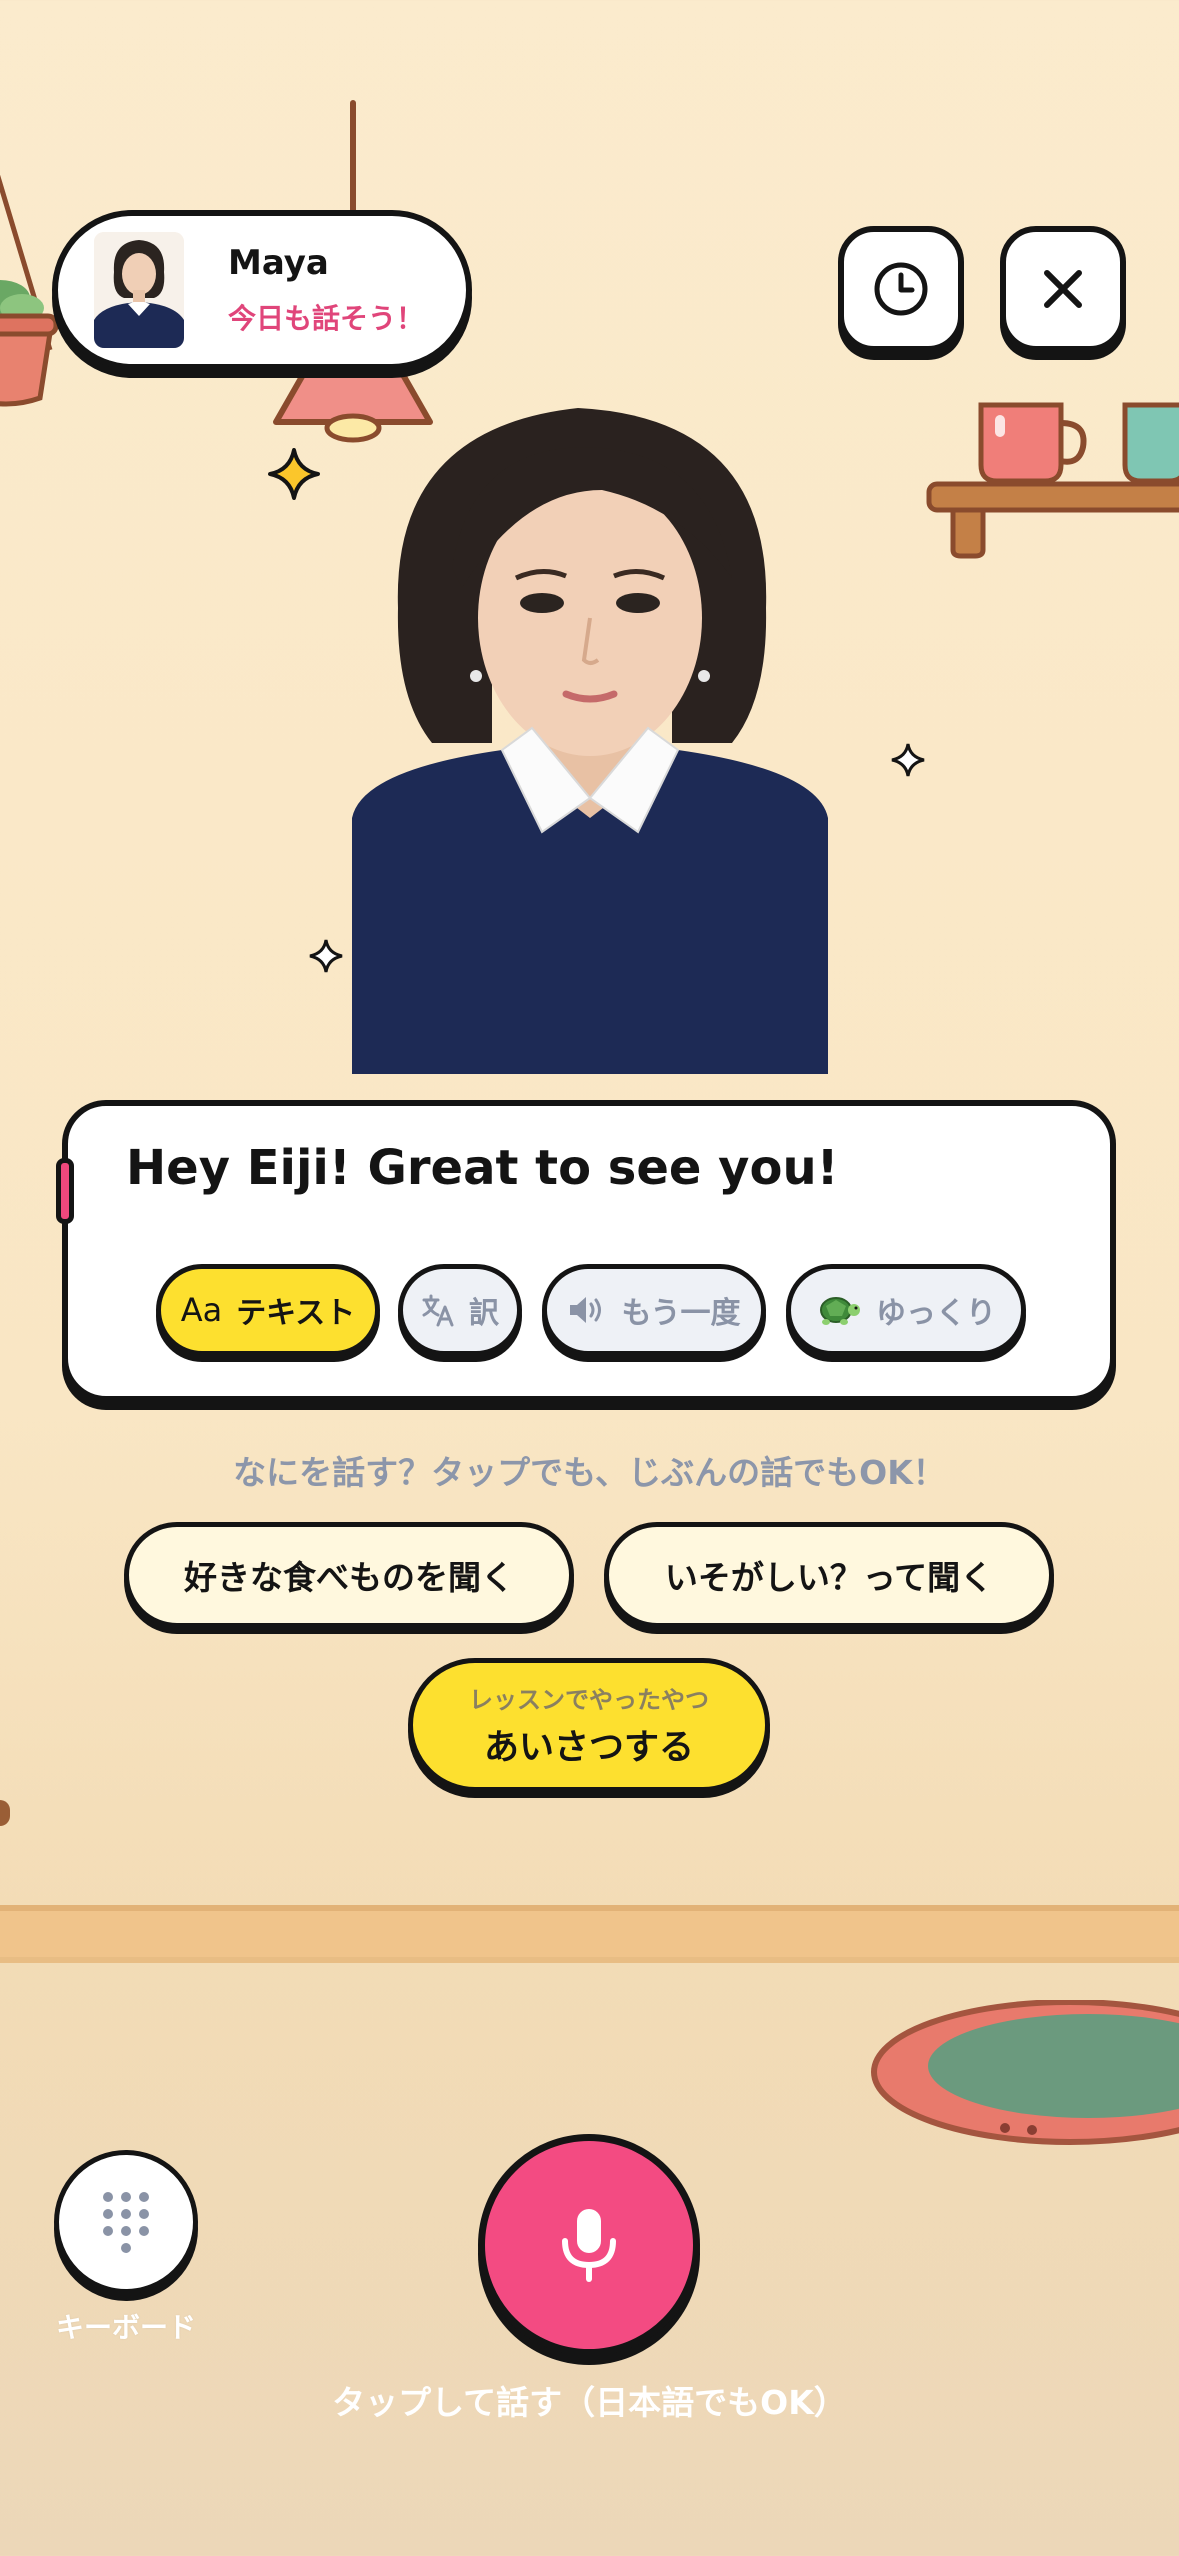 Image resolution: width=1179 pixels, height=2556 pixels. I want to click on rug, so click(1025, 2072).